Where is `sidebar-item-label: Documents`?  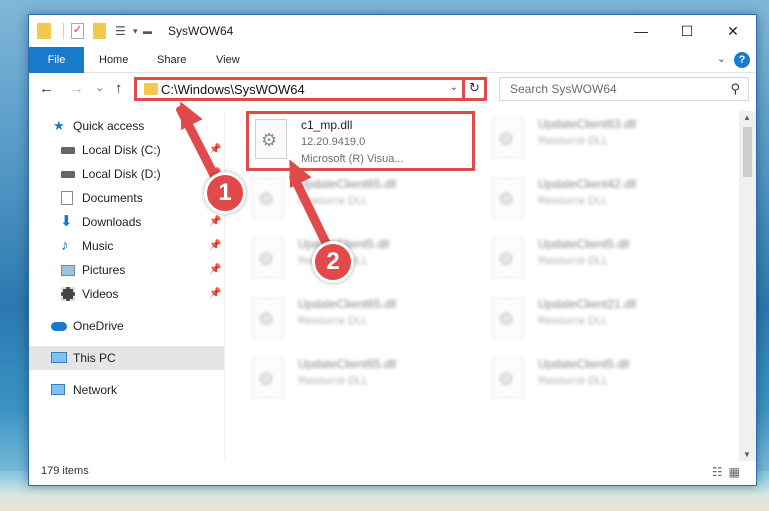 sidebar-item-label: Documents is located at coordinates (112, 198).